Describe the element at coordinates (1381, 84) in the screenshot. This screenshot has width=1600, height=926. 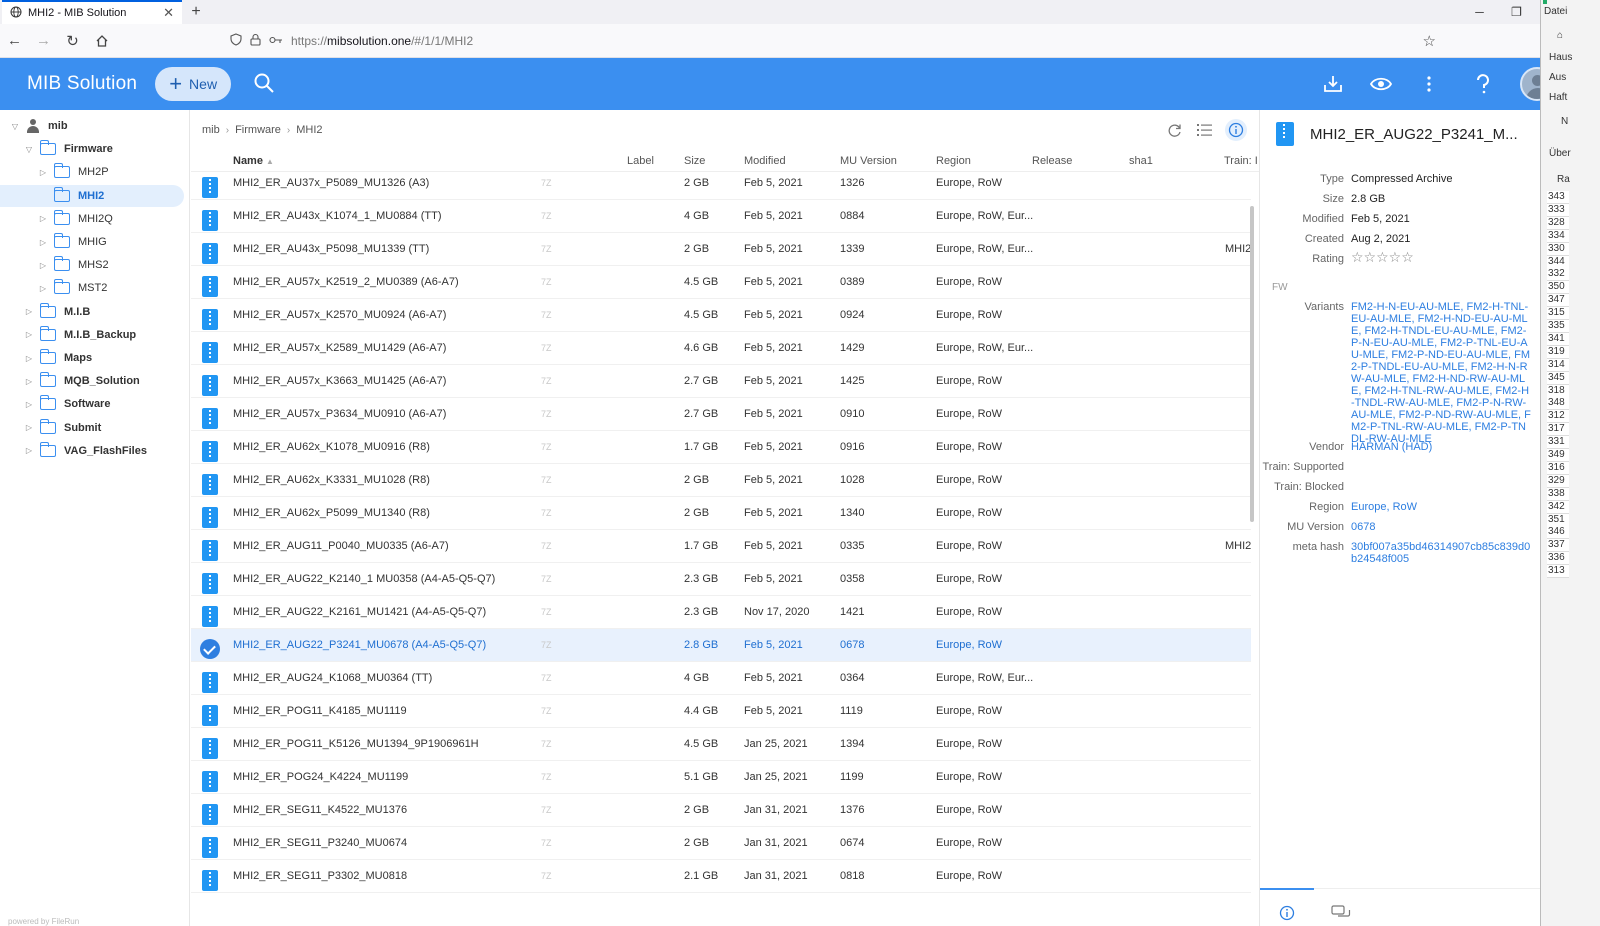
I see `eye-icon` at that location.